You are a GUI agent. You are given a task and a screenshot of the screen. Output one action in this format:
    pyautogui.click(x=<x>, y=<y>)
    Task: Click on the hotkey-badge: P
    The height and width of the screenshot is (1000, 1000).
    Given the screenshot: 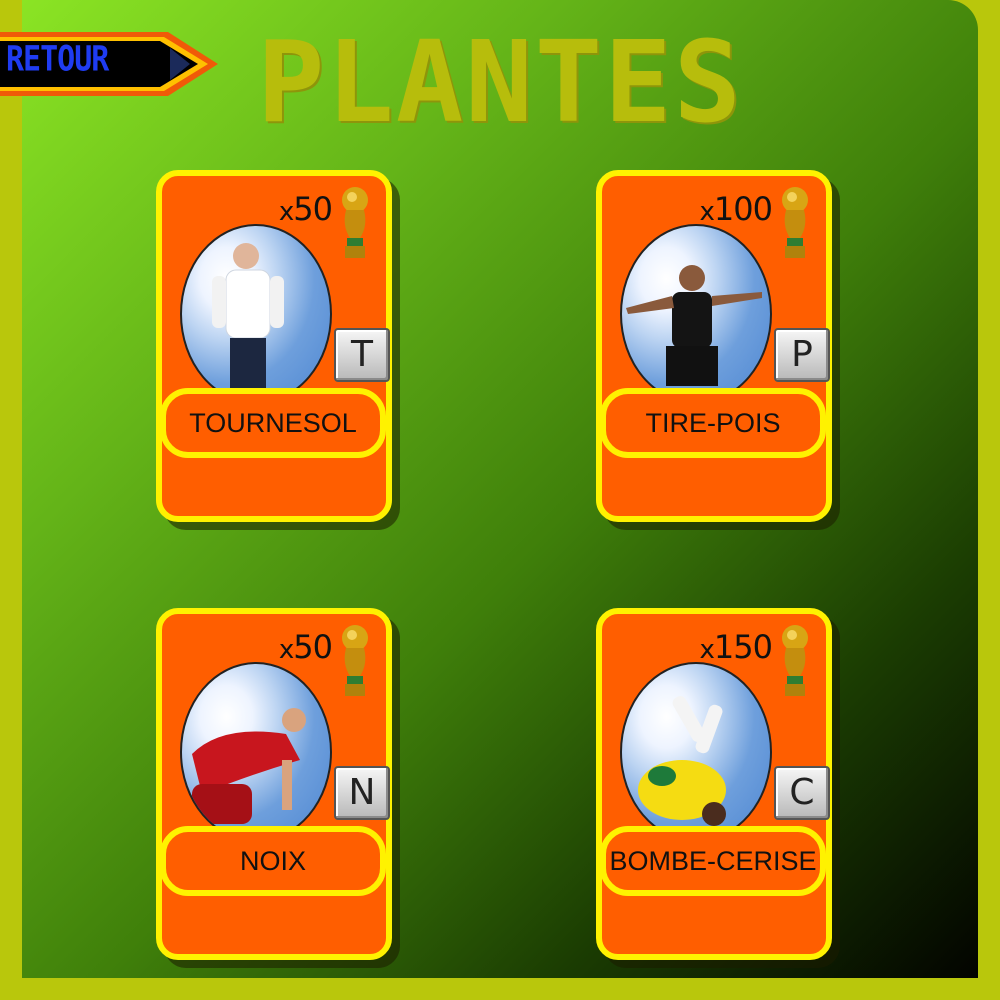 What is the action you would take?
    pyautogui.click(x=802, y=355)
    